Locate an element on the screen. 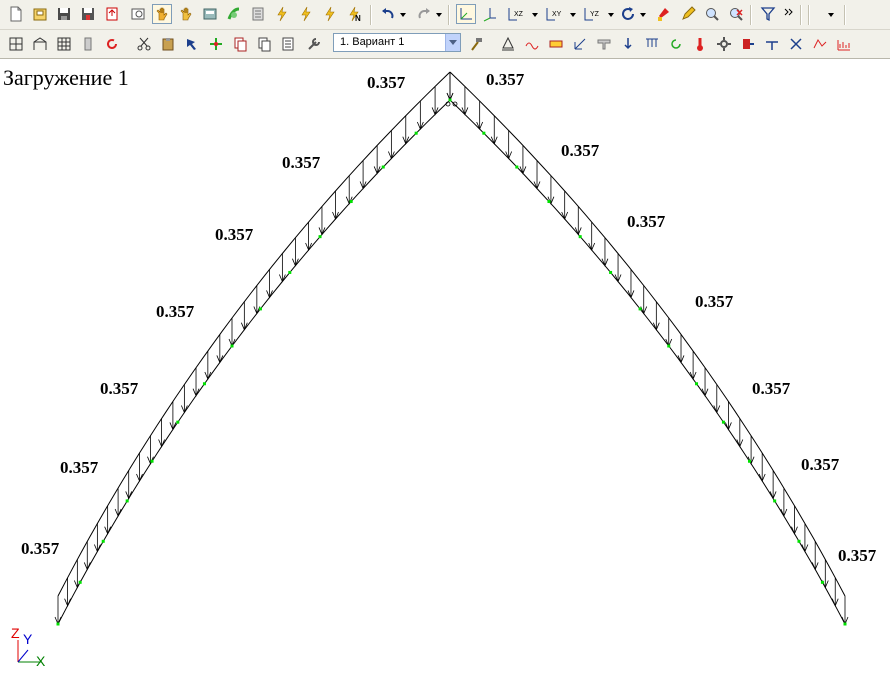 The width and height of the screenshot is (890, 674). svg-text: XY is located at coordinates (557, 14).